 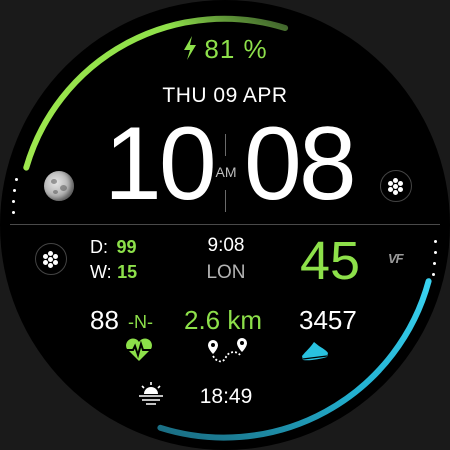 What do you see at coordinates (126, 247) in the screenshot?
I see `daily-goal-value: 99` at bounding box center [126, 247].